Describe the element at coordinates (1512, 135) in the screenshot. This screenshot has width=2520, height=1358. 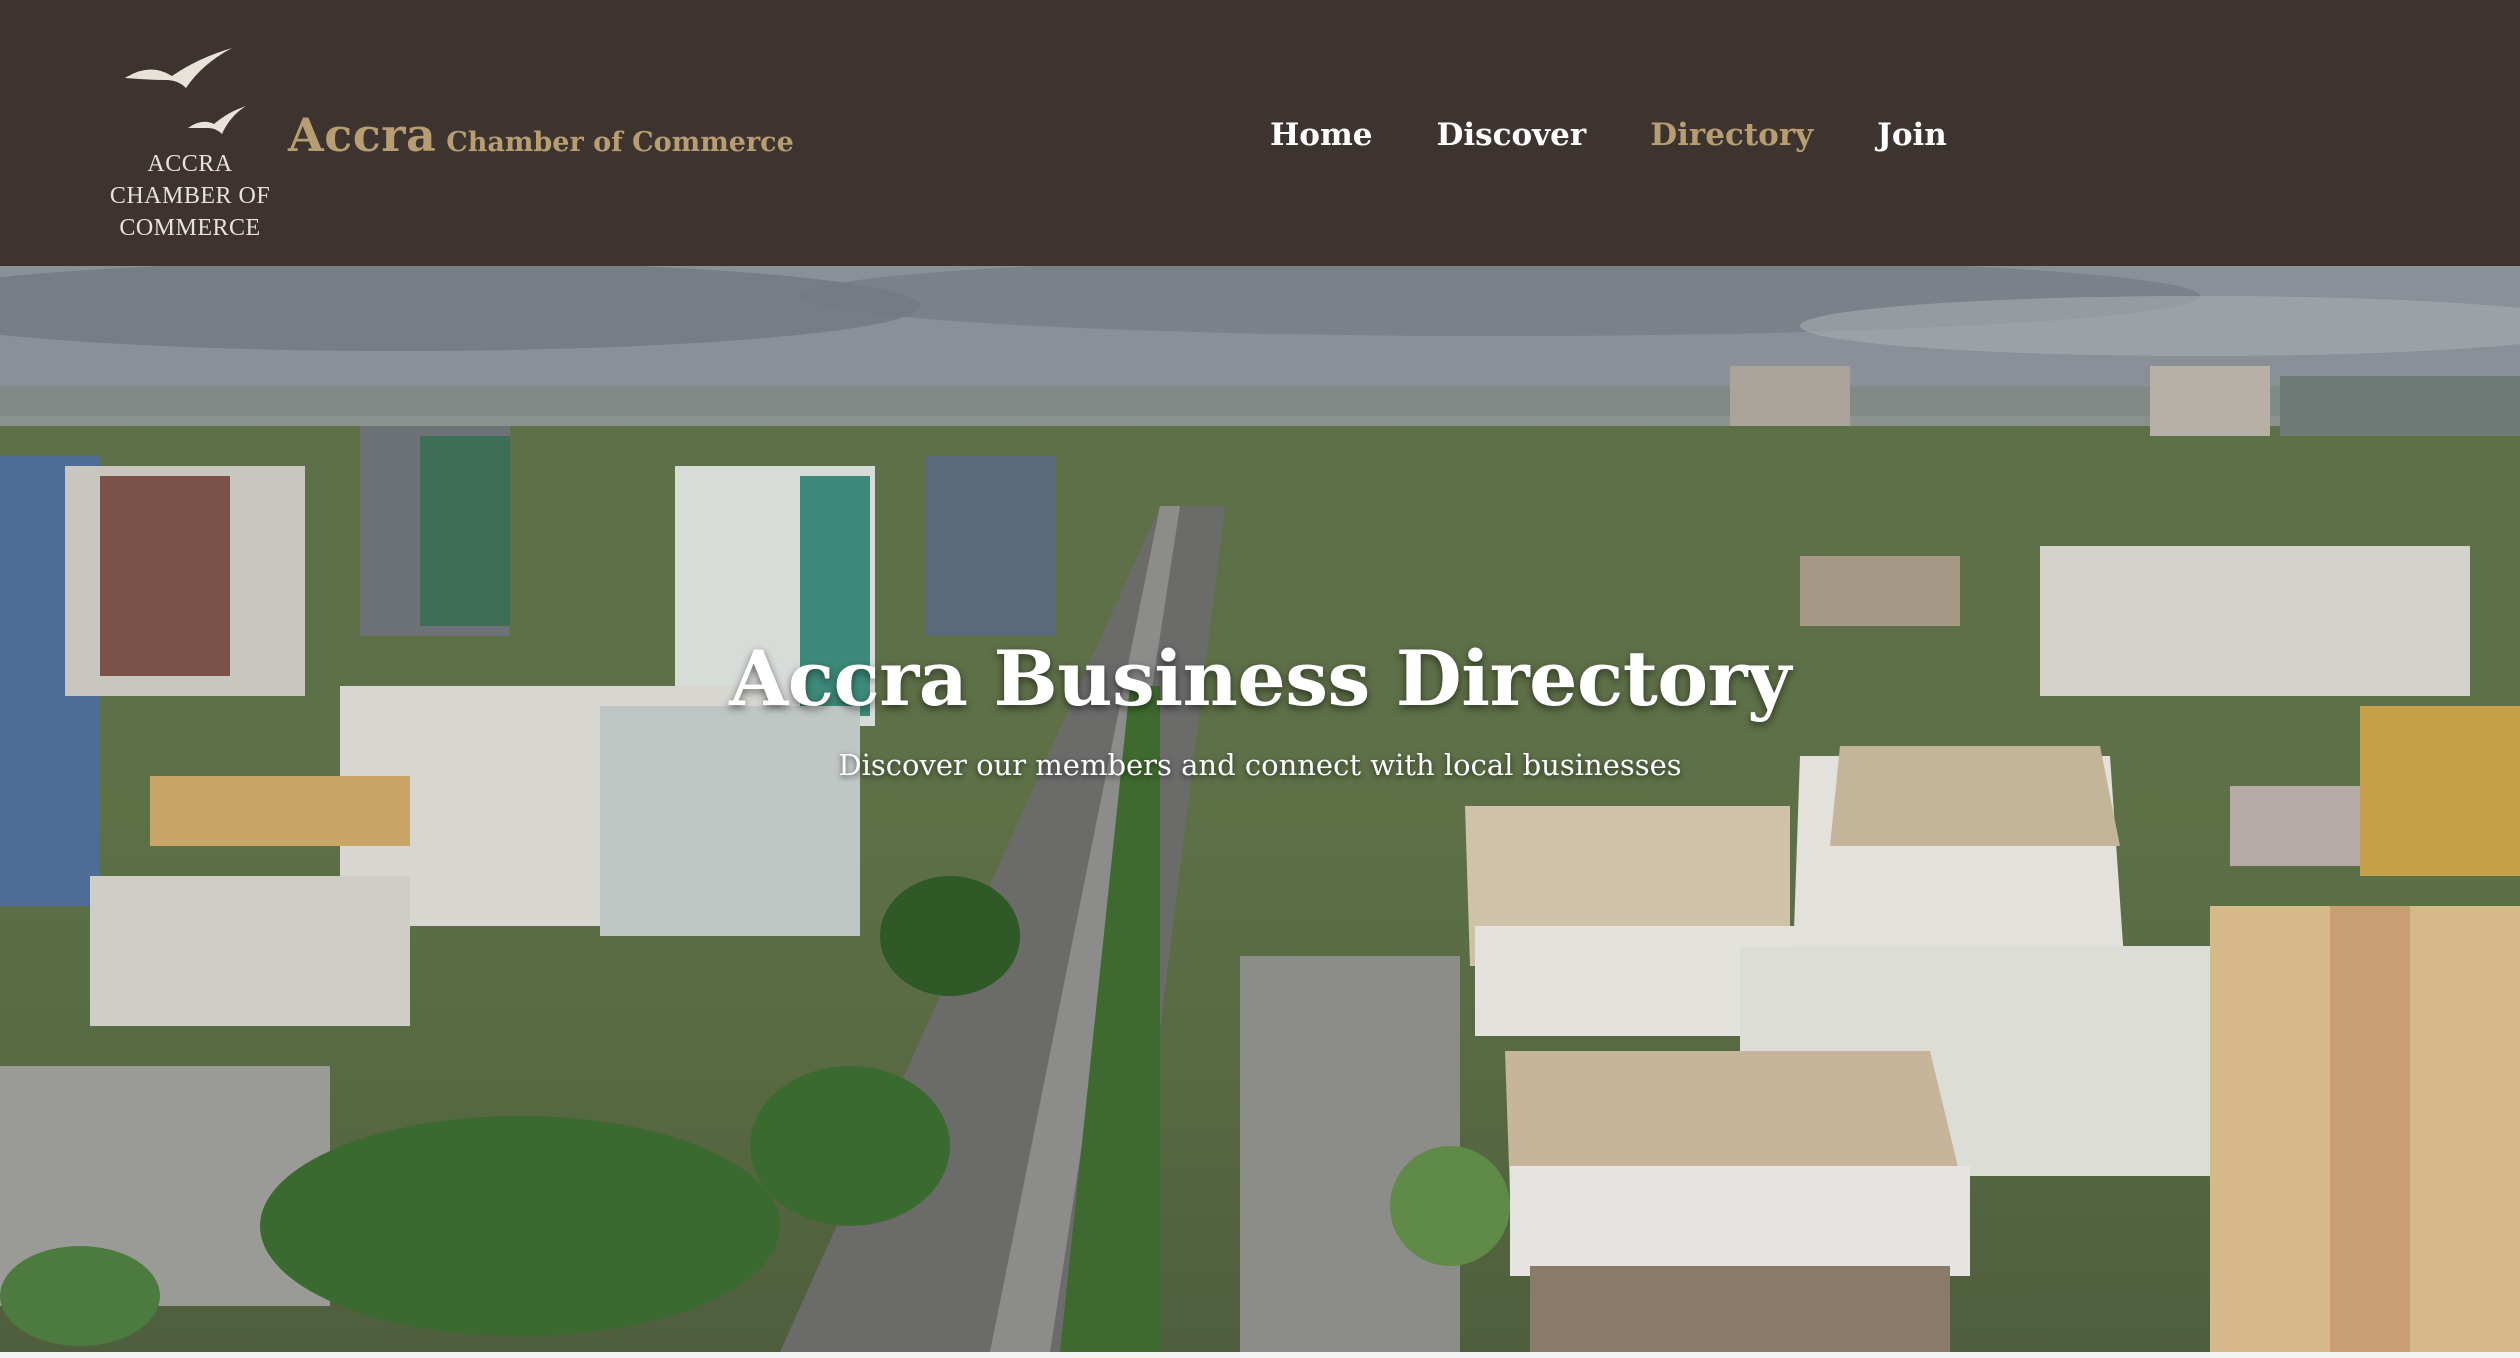
I see `nav-discover-link: Discover` at that location.